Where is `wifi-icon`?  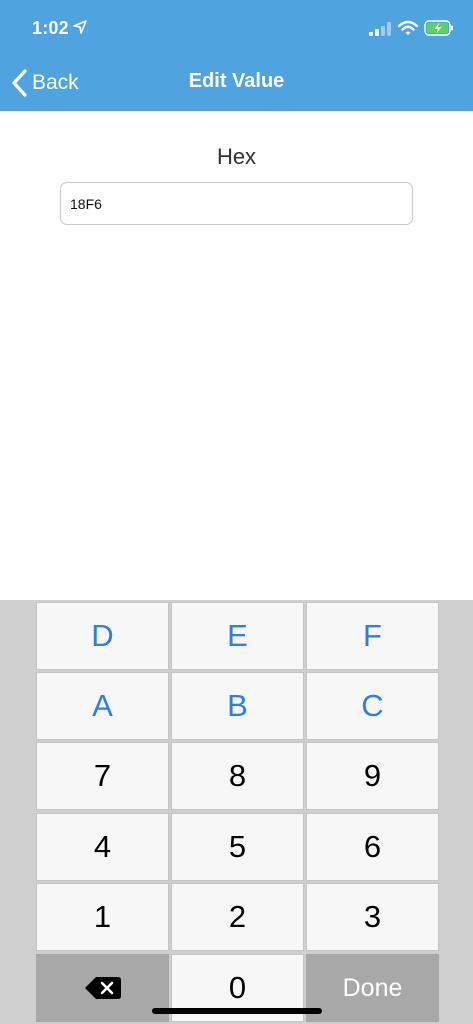
wifi-icon is located at coordinates (408, 27).